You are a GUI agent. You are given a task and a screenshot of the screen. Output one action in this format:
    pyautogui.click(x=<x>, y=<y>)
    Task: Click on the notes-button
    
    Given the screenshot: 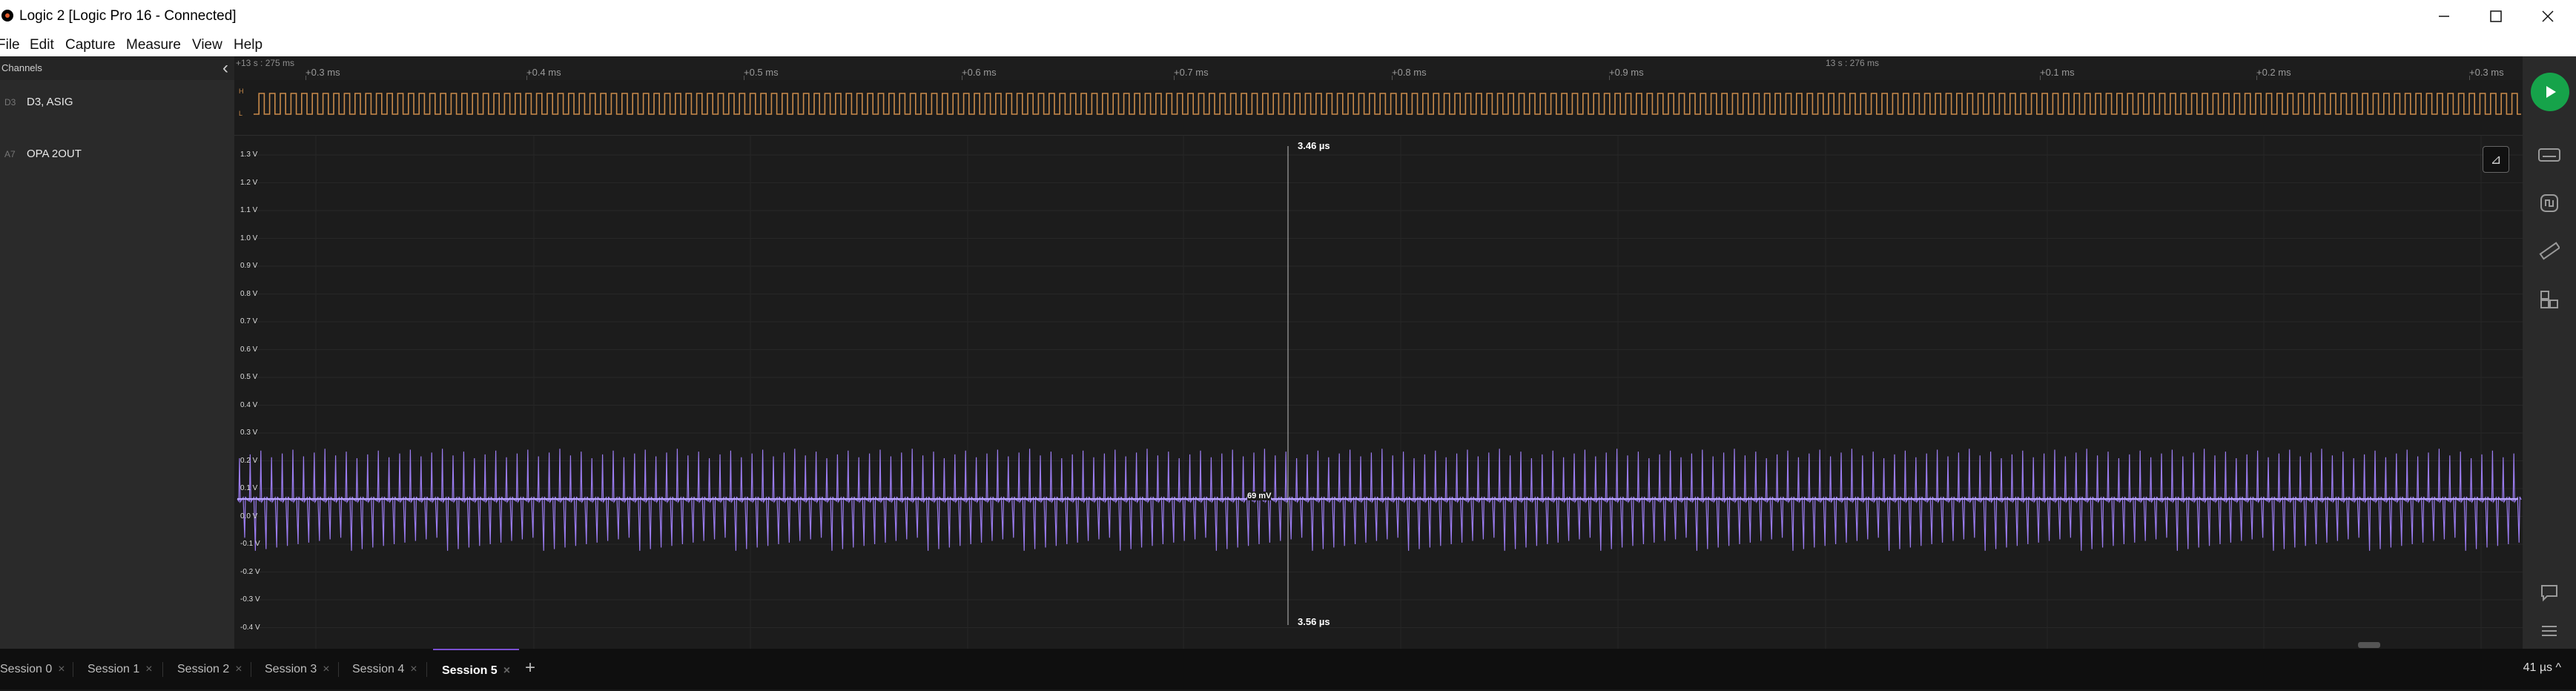 What is the action you would take?
    pyautogui.click(x=2549, y=592)
    